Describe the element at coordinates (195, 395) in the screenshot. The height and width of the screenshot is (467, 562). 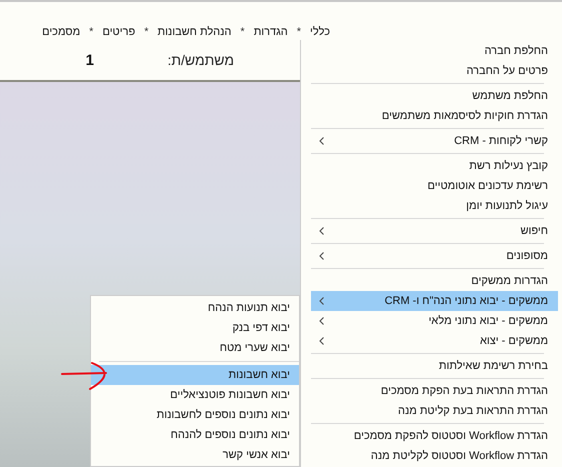
I see `menu-item: יבוא חשבונות פוטנציאליים` at that location.